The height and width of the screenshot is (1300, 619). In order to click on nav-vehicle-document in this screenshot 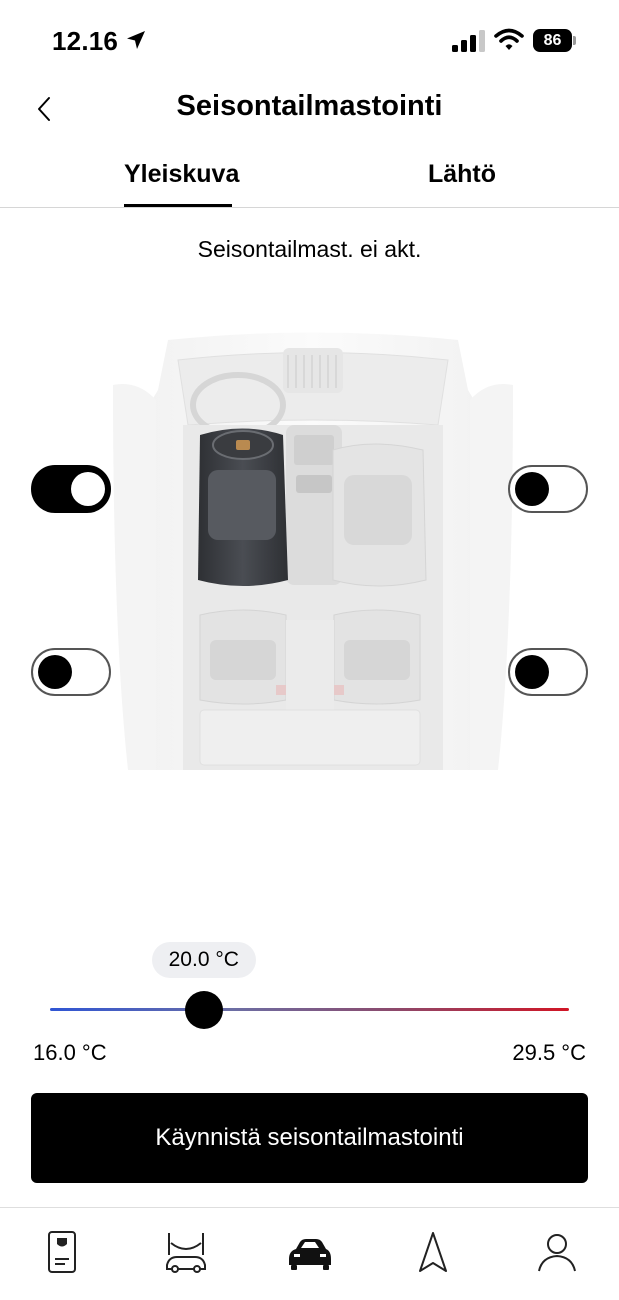, I will do `click(62, 1252)`.